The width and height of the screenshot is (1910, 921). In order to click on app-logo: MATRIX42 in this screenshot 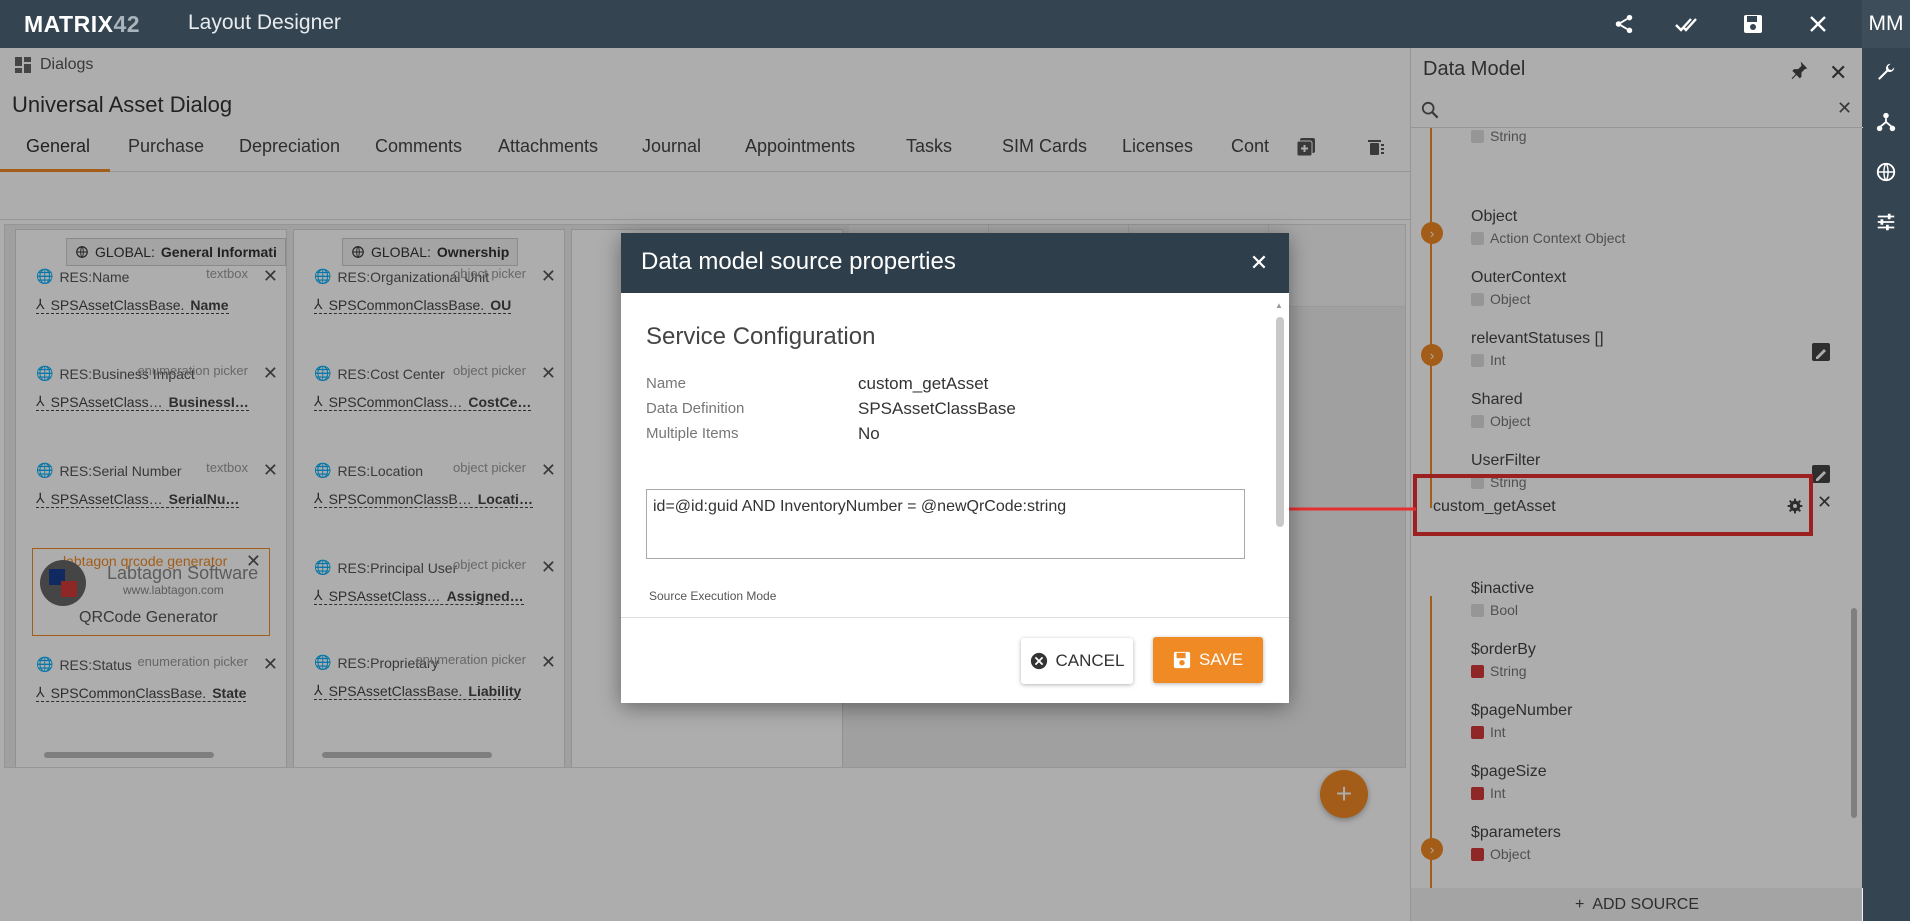, I will do `click(82, 24)`.